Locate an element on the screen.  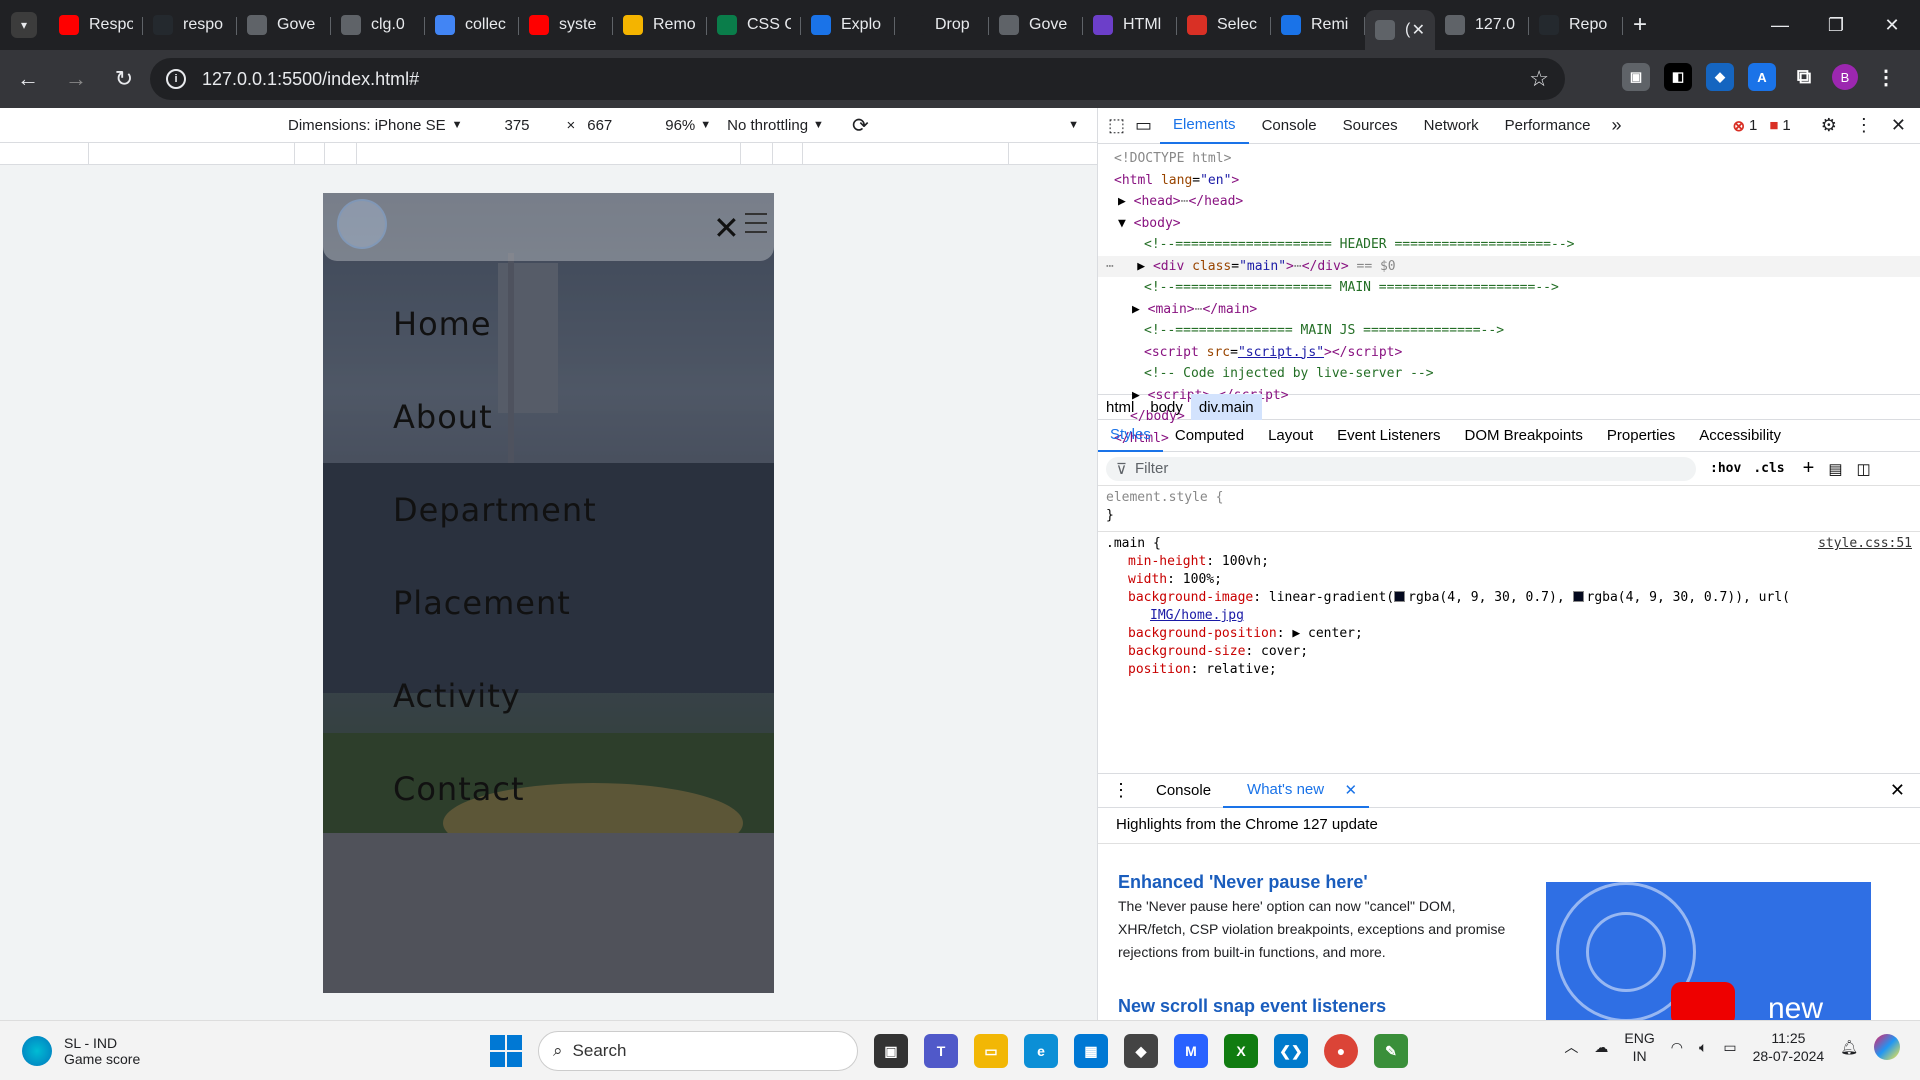
restore-button: ❐ is located at coordinates (1836, 25).